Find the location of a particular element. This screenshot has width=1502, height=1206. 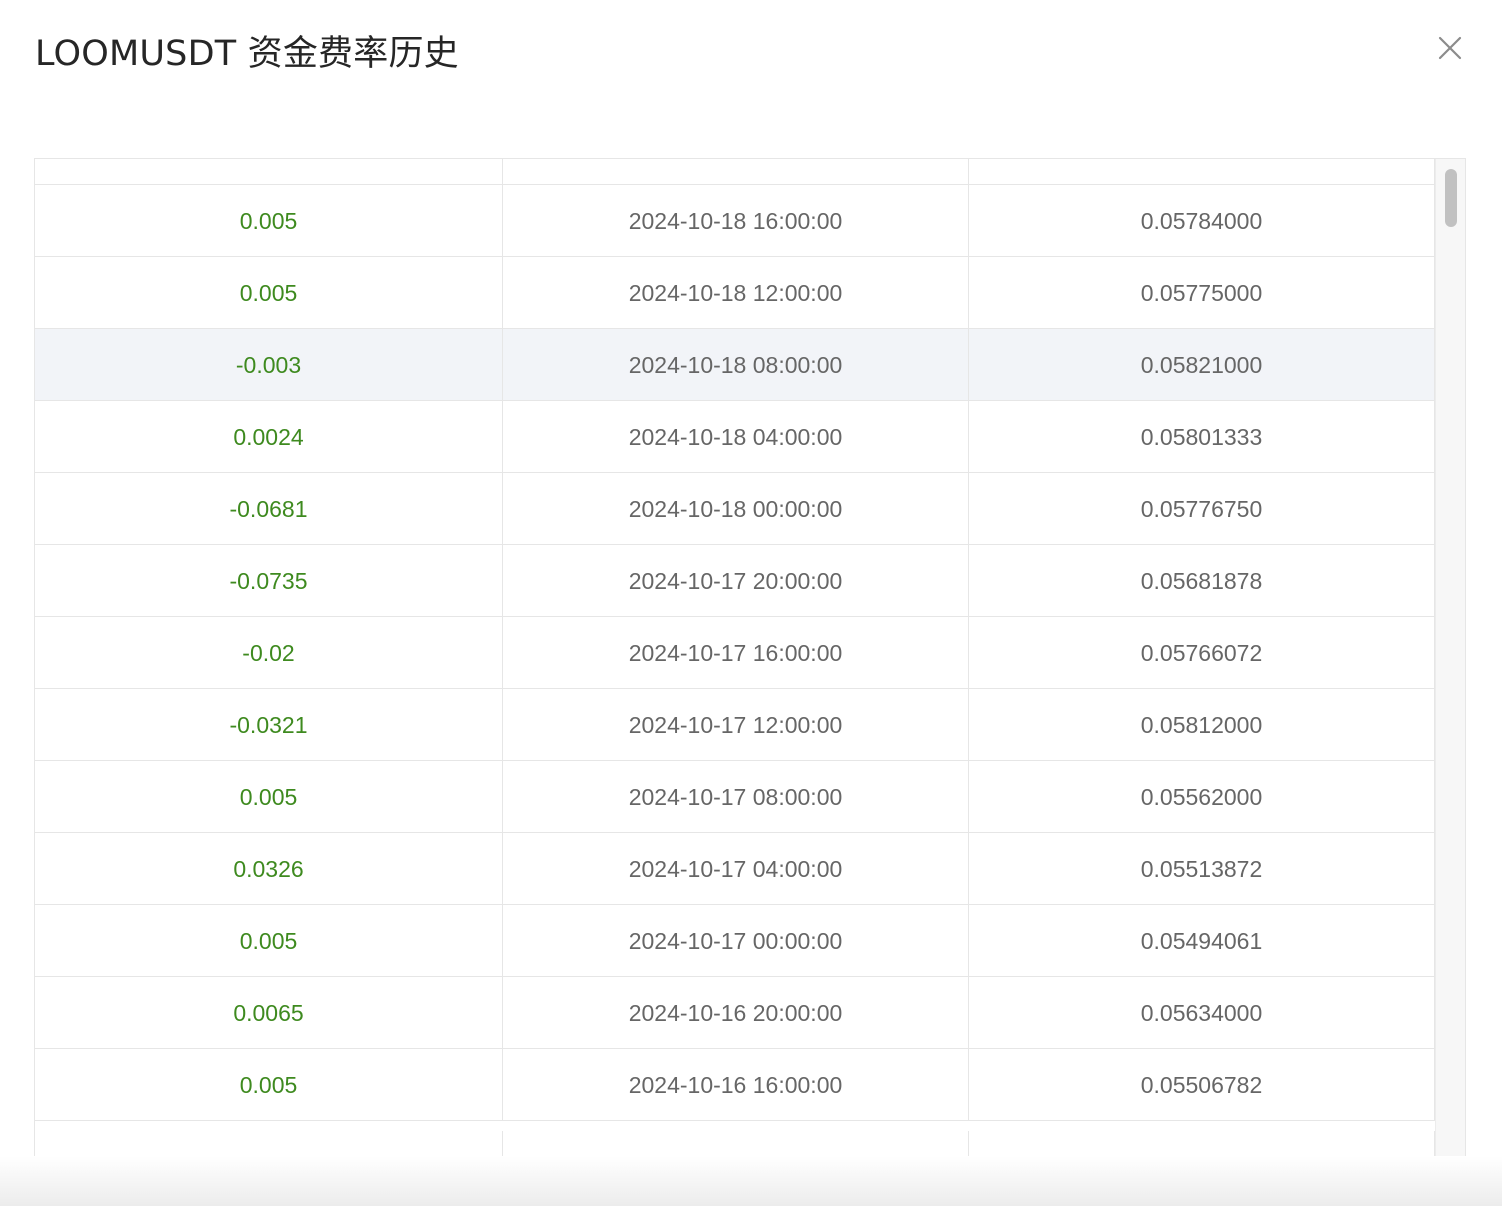

table-row: -0.0681 2024-10-18 00:00:00 0.05776750 is located at coordinates (735, 509).